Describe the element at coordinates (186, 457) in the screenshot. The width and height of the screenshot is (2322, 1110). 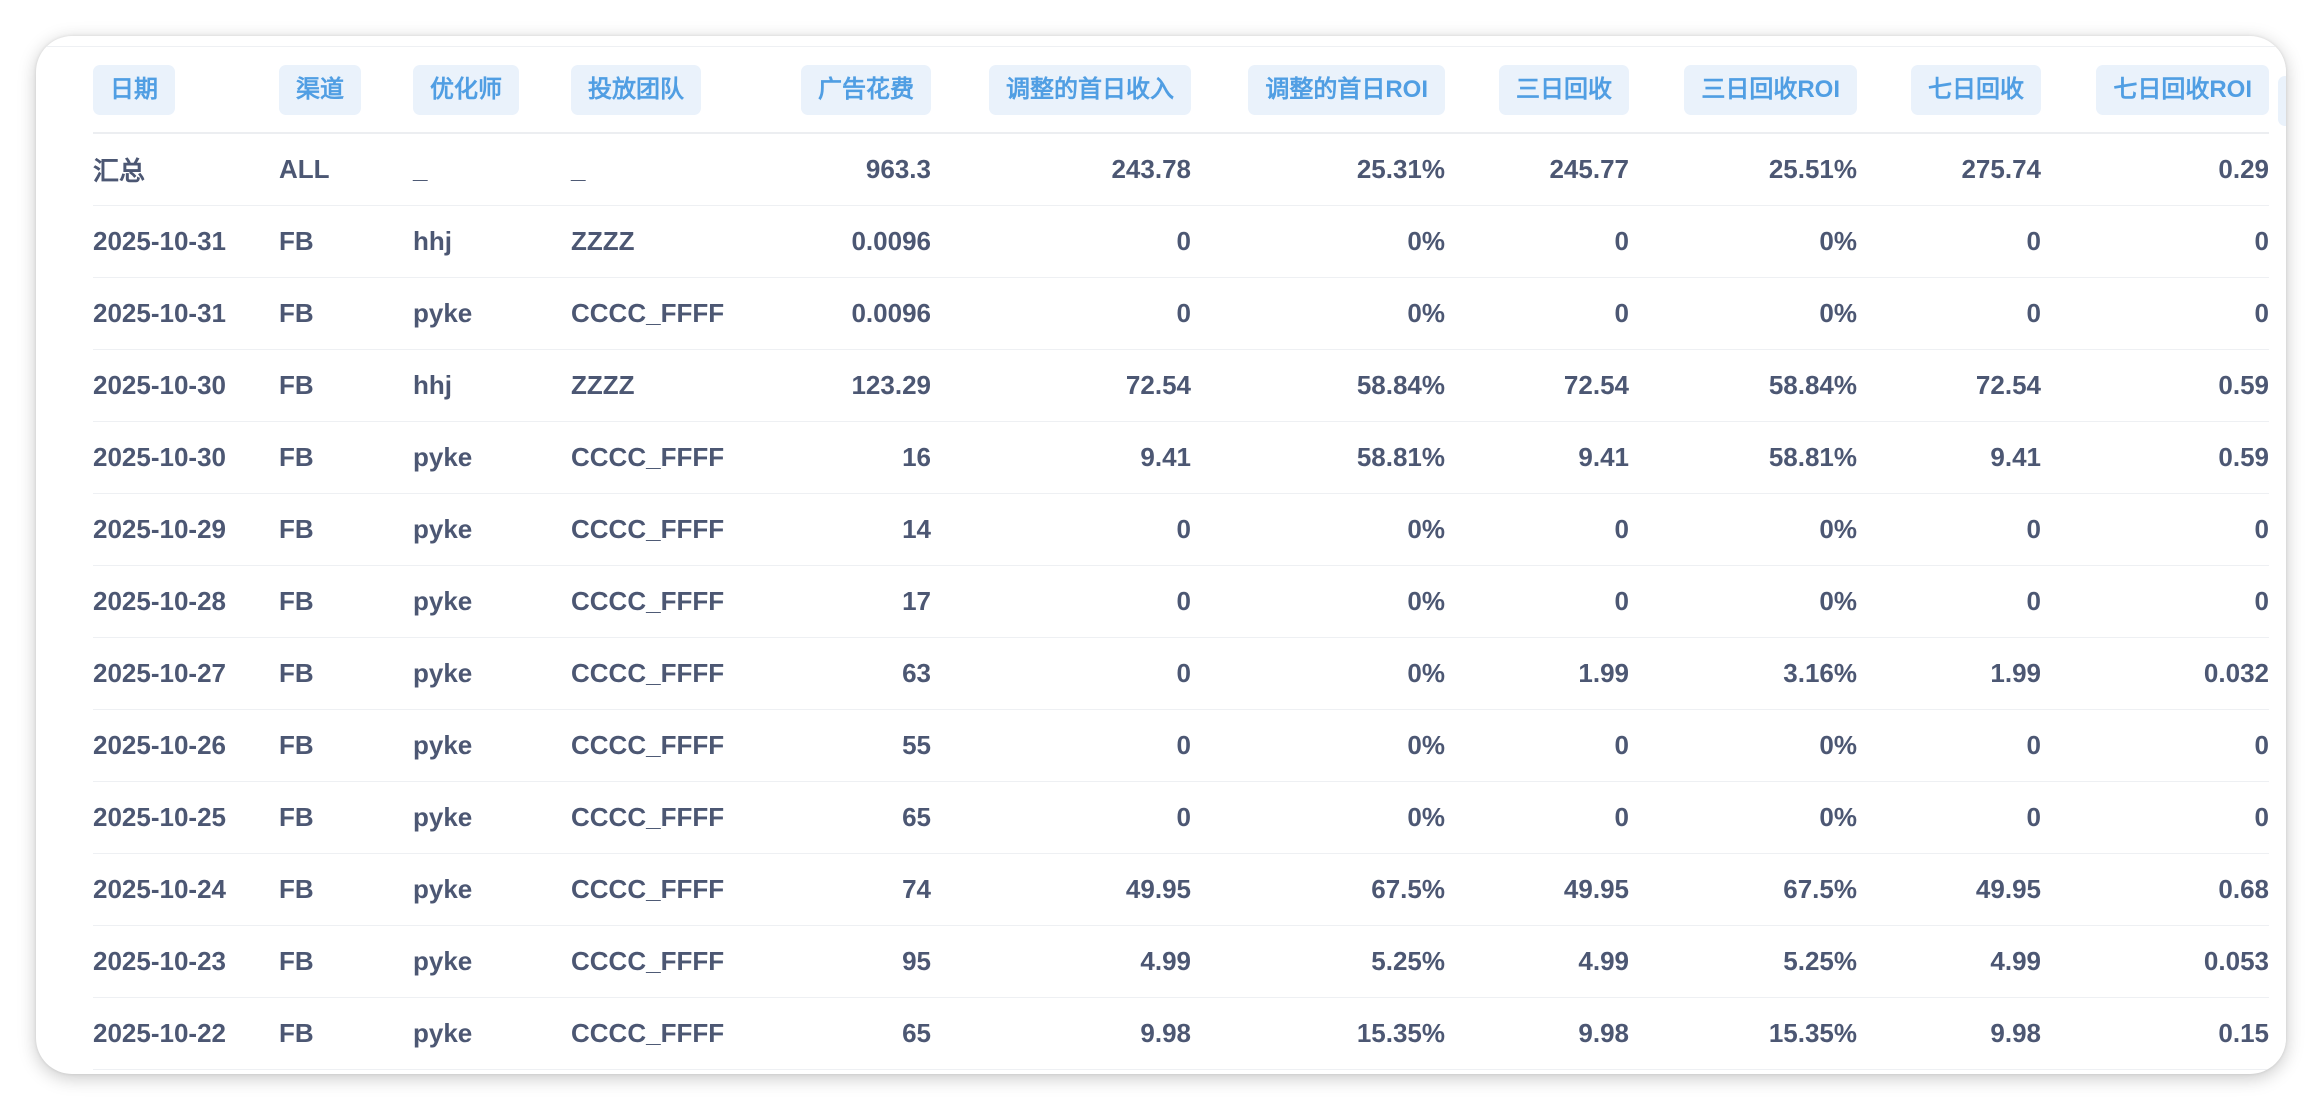
I see `cell-date: 2025-10-30` at that location.